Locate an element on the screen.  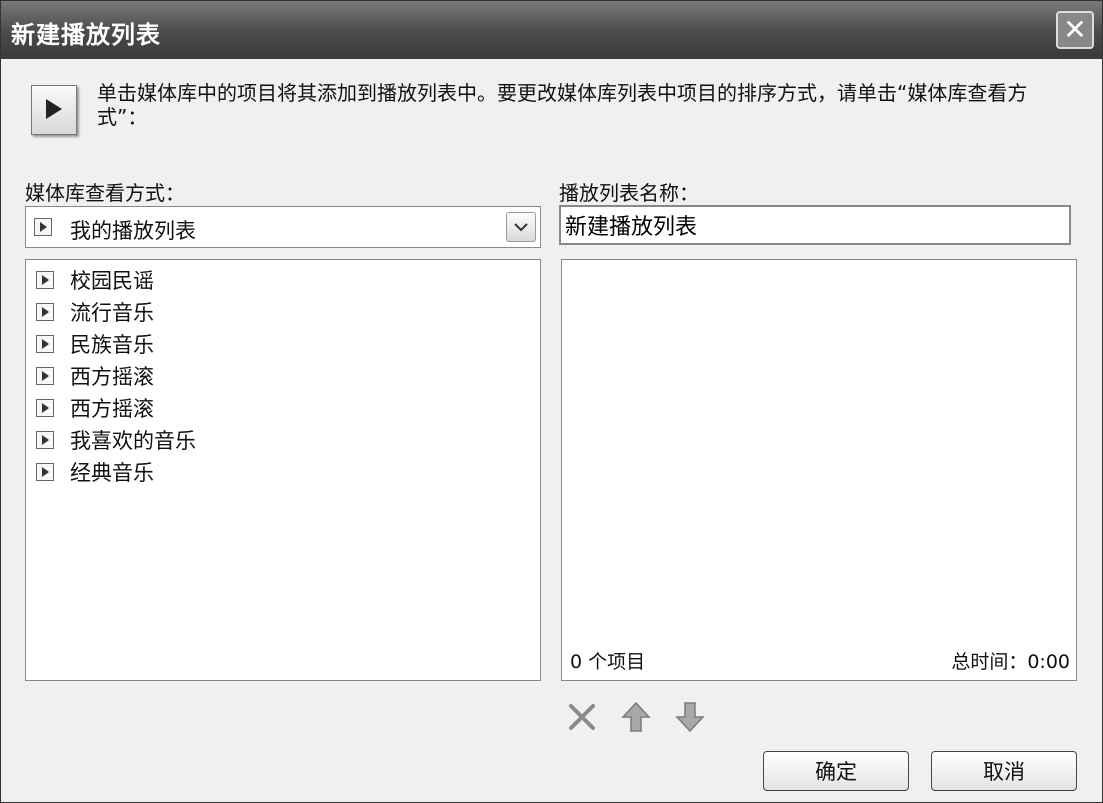
list-item: 民族音乐 is located at coordinates (95, 344).